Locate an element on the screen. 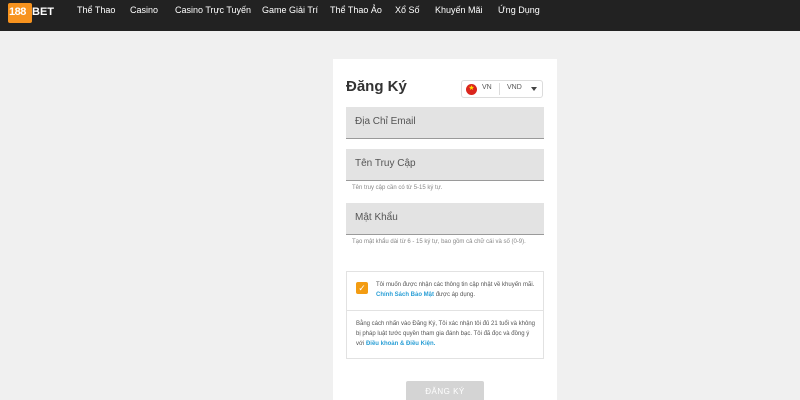 This screenshot has height=400, width=800. logo-badge: 188 is located at coordinates (20, 13).